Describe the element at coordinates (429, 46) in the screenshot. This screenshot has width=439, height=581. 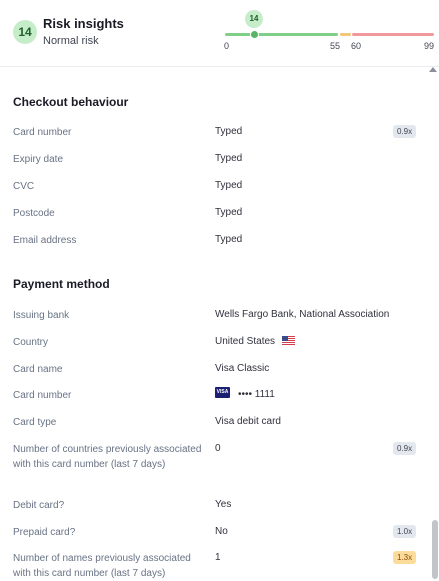
I see `risk-bar-tick: 99` at that location.